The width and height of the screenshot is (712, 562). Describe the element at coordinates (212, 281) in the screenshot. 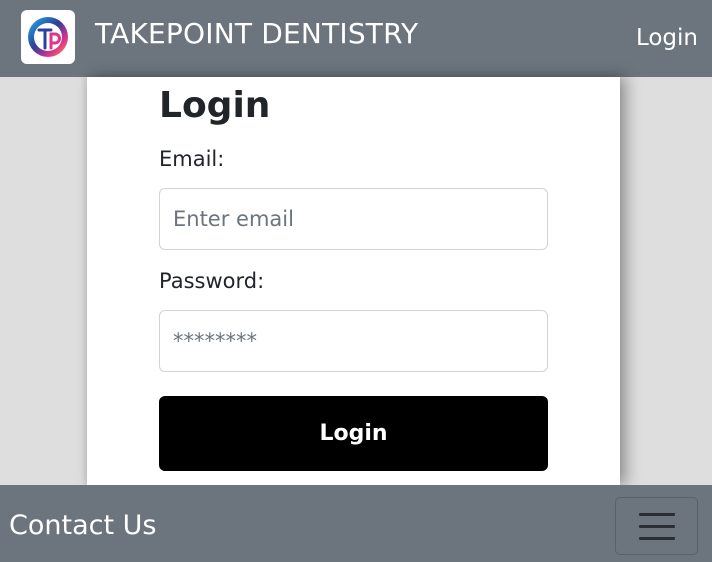

I see `password-label: Password:` at that location.